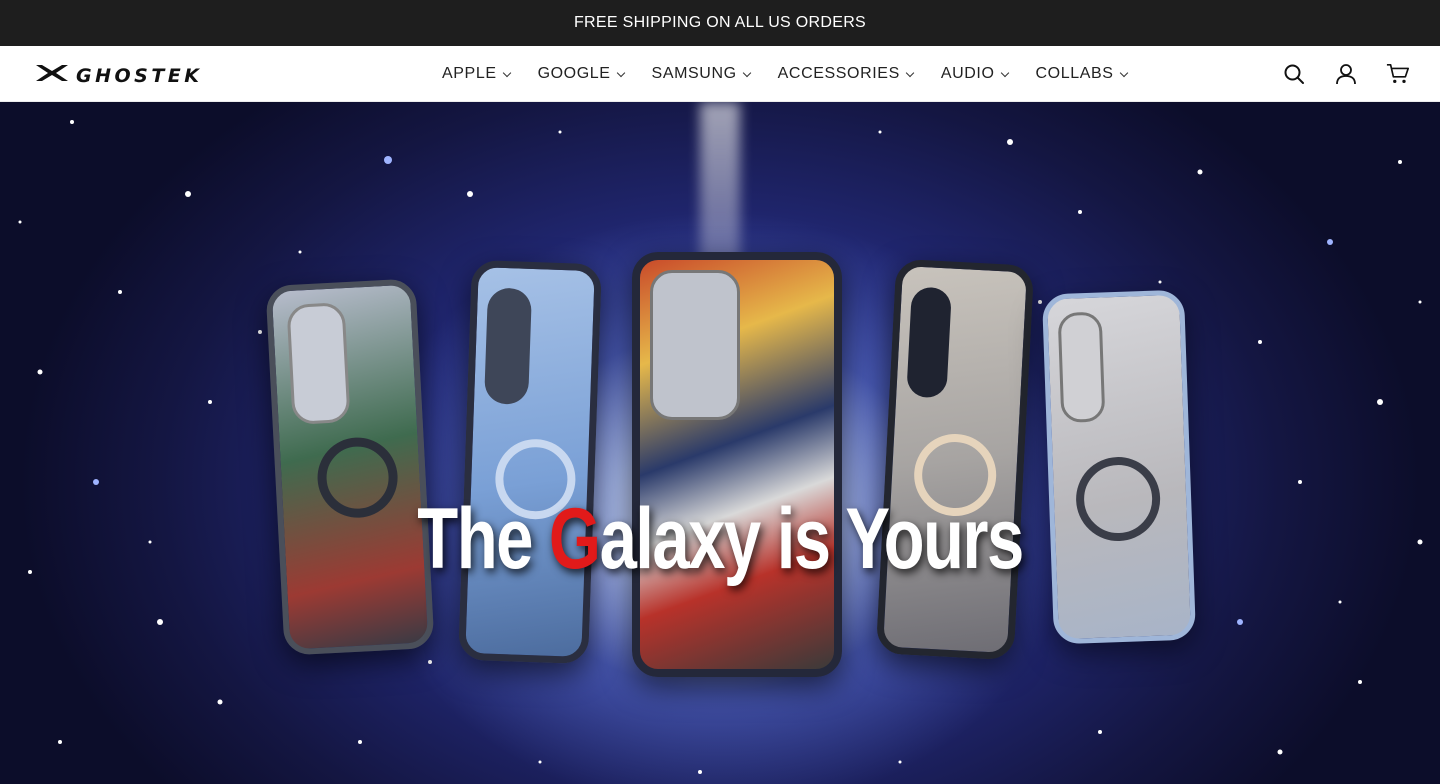 This screenshot has width=1440, height=784. I want to click on nav-item-apple: APPLE, so click(476, 74).